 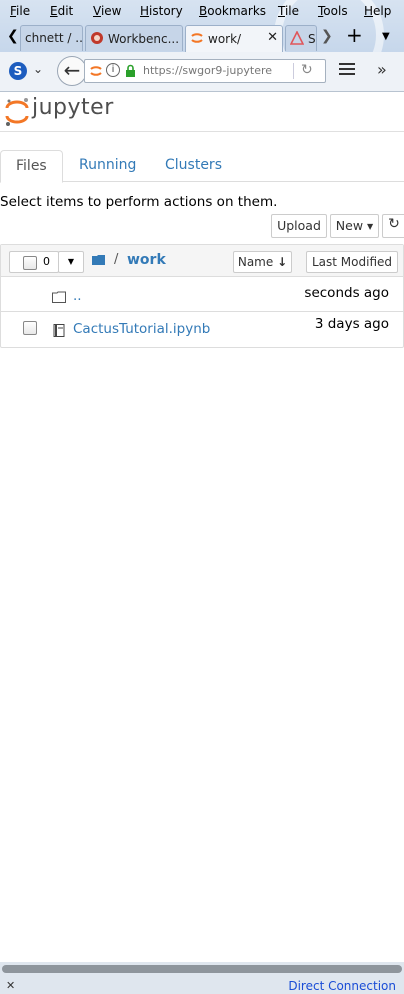 I want to click on item-modified-time: seconds ago, so click(x=346, y=293).